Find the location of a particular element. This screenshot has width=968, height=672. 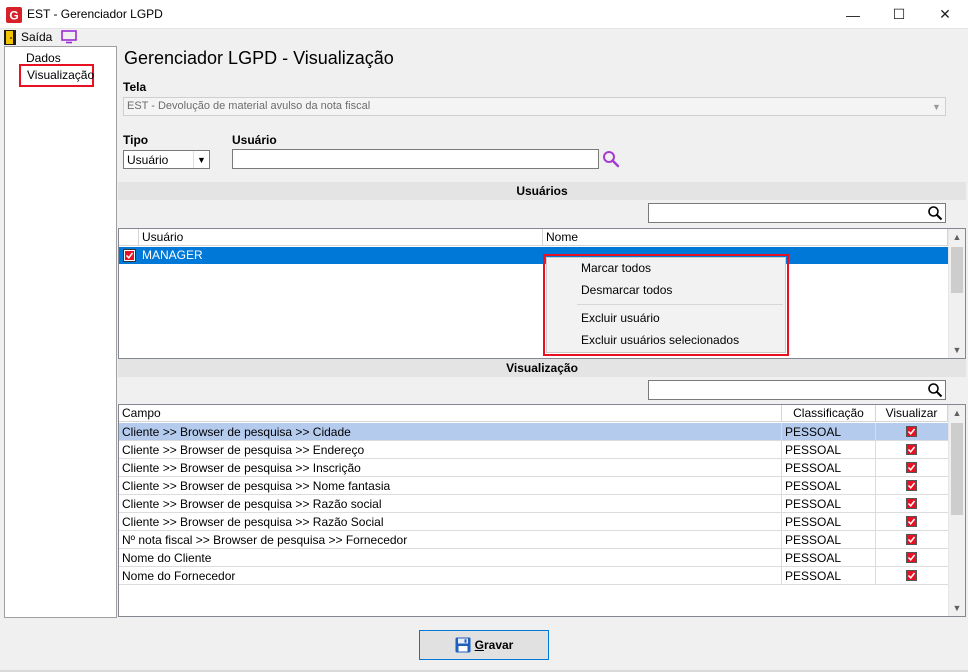

menu-item-excluir-selecionados: Excluir usuários selecionados is located at coordinates (666, 341).